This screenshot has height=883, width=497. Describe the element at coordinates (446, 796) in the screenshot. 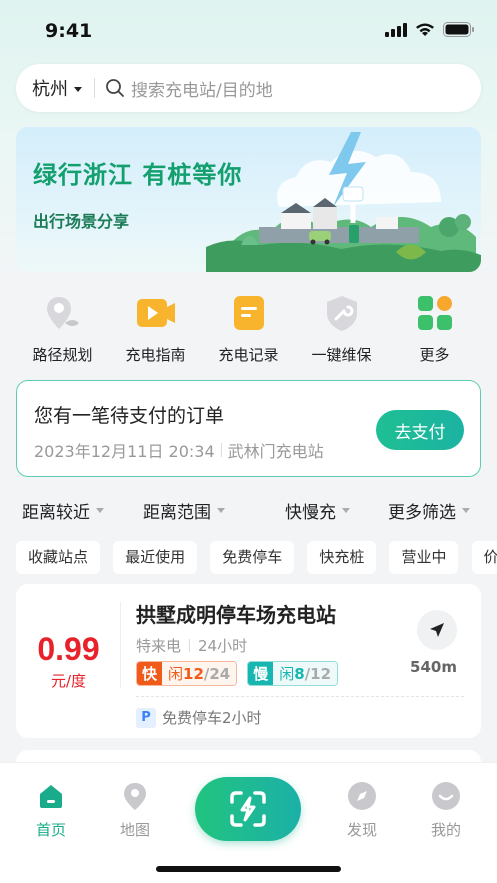

I see `smile-face-icon` at that location.